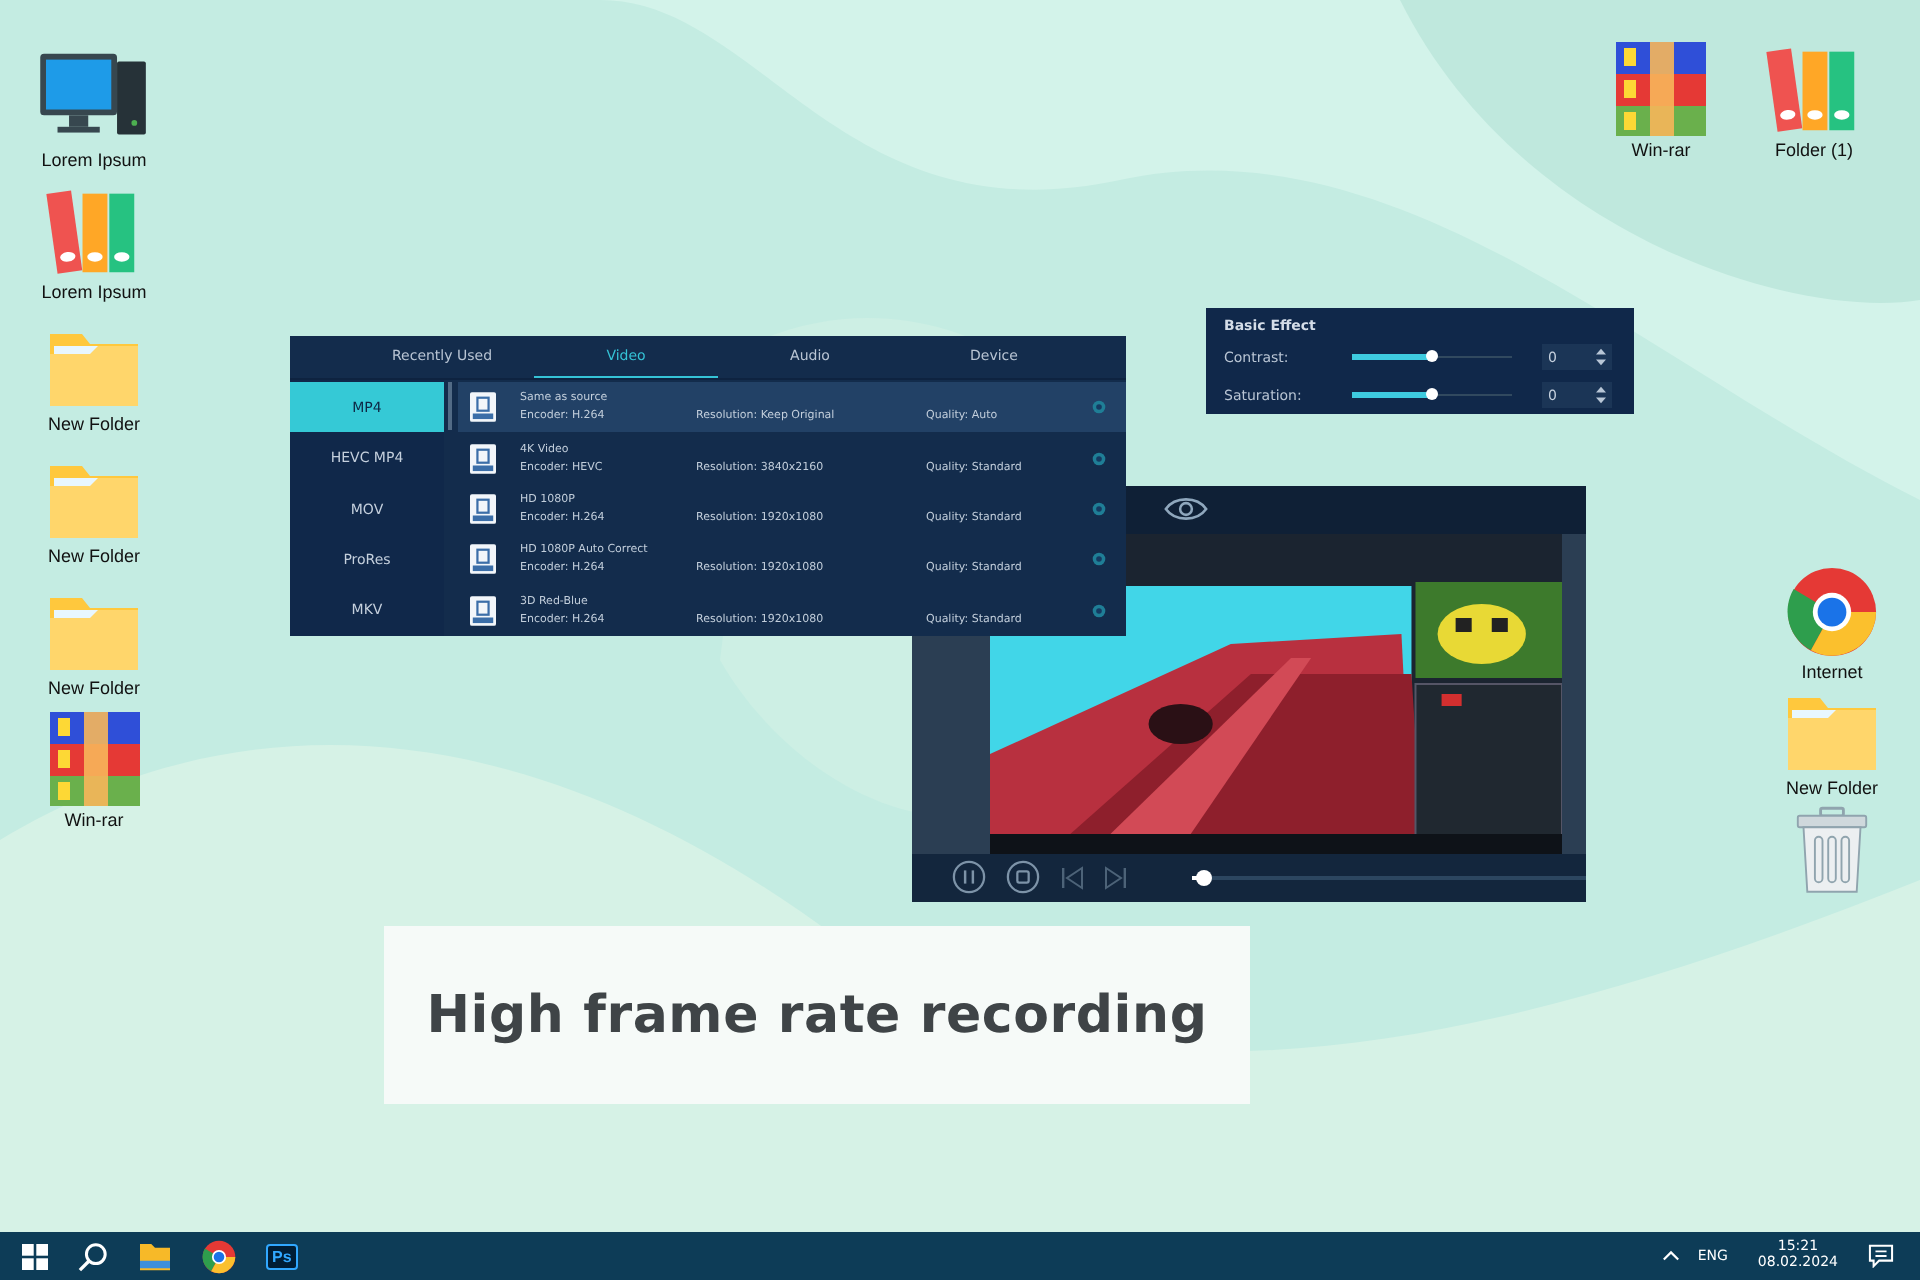 The width and height of the screenshot is (1920, 1280). Describe the element at coordinates (1389, 877) in the screenshot. I see `progress-slider` at that location.